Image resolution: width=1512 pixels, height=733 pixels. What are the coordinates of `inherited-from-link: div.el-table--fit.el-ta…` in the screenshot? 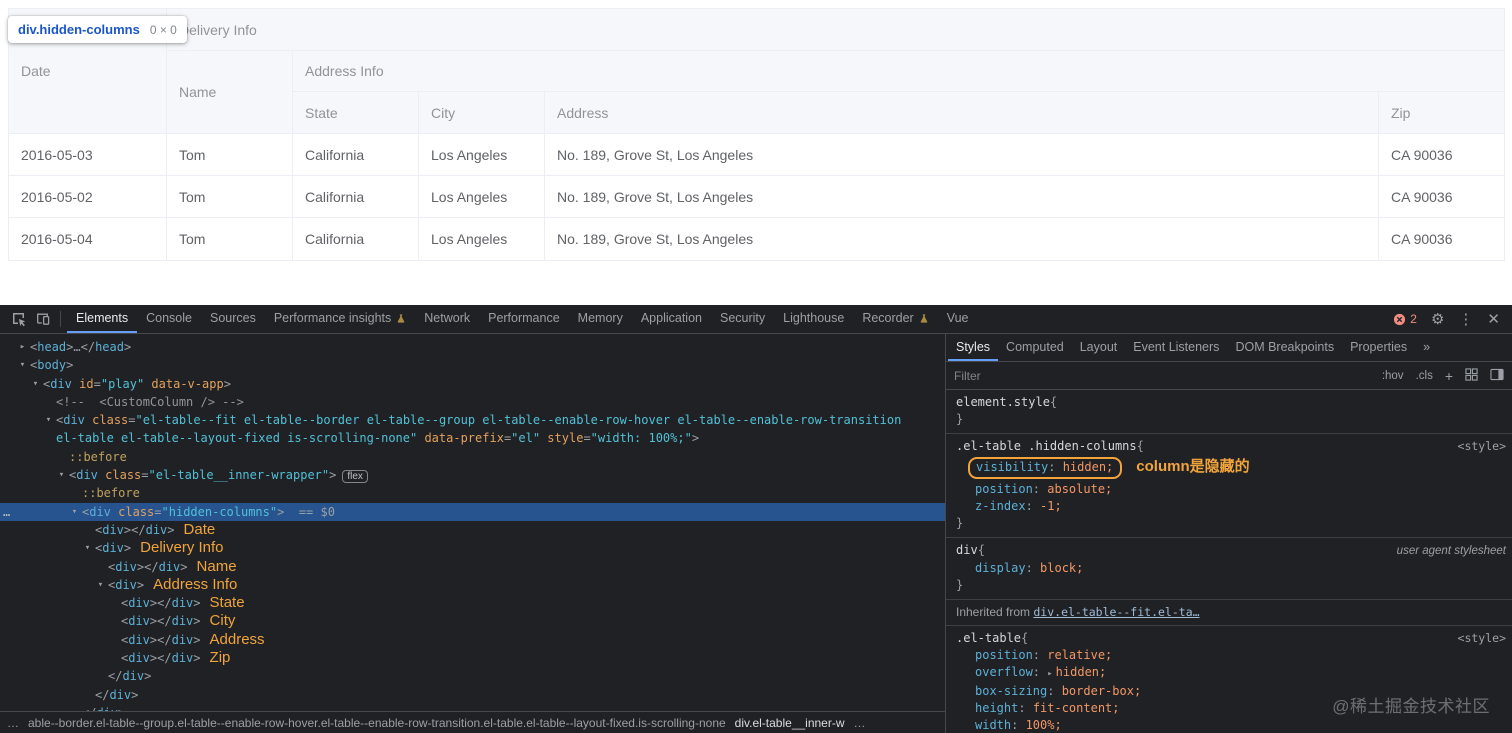 It's located at (1116, 612).